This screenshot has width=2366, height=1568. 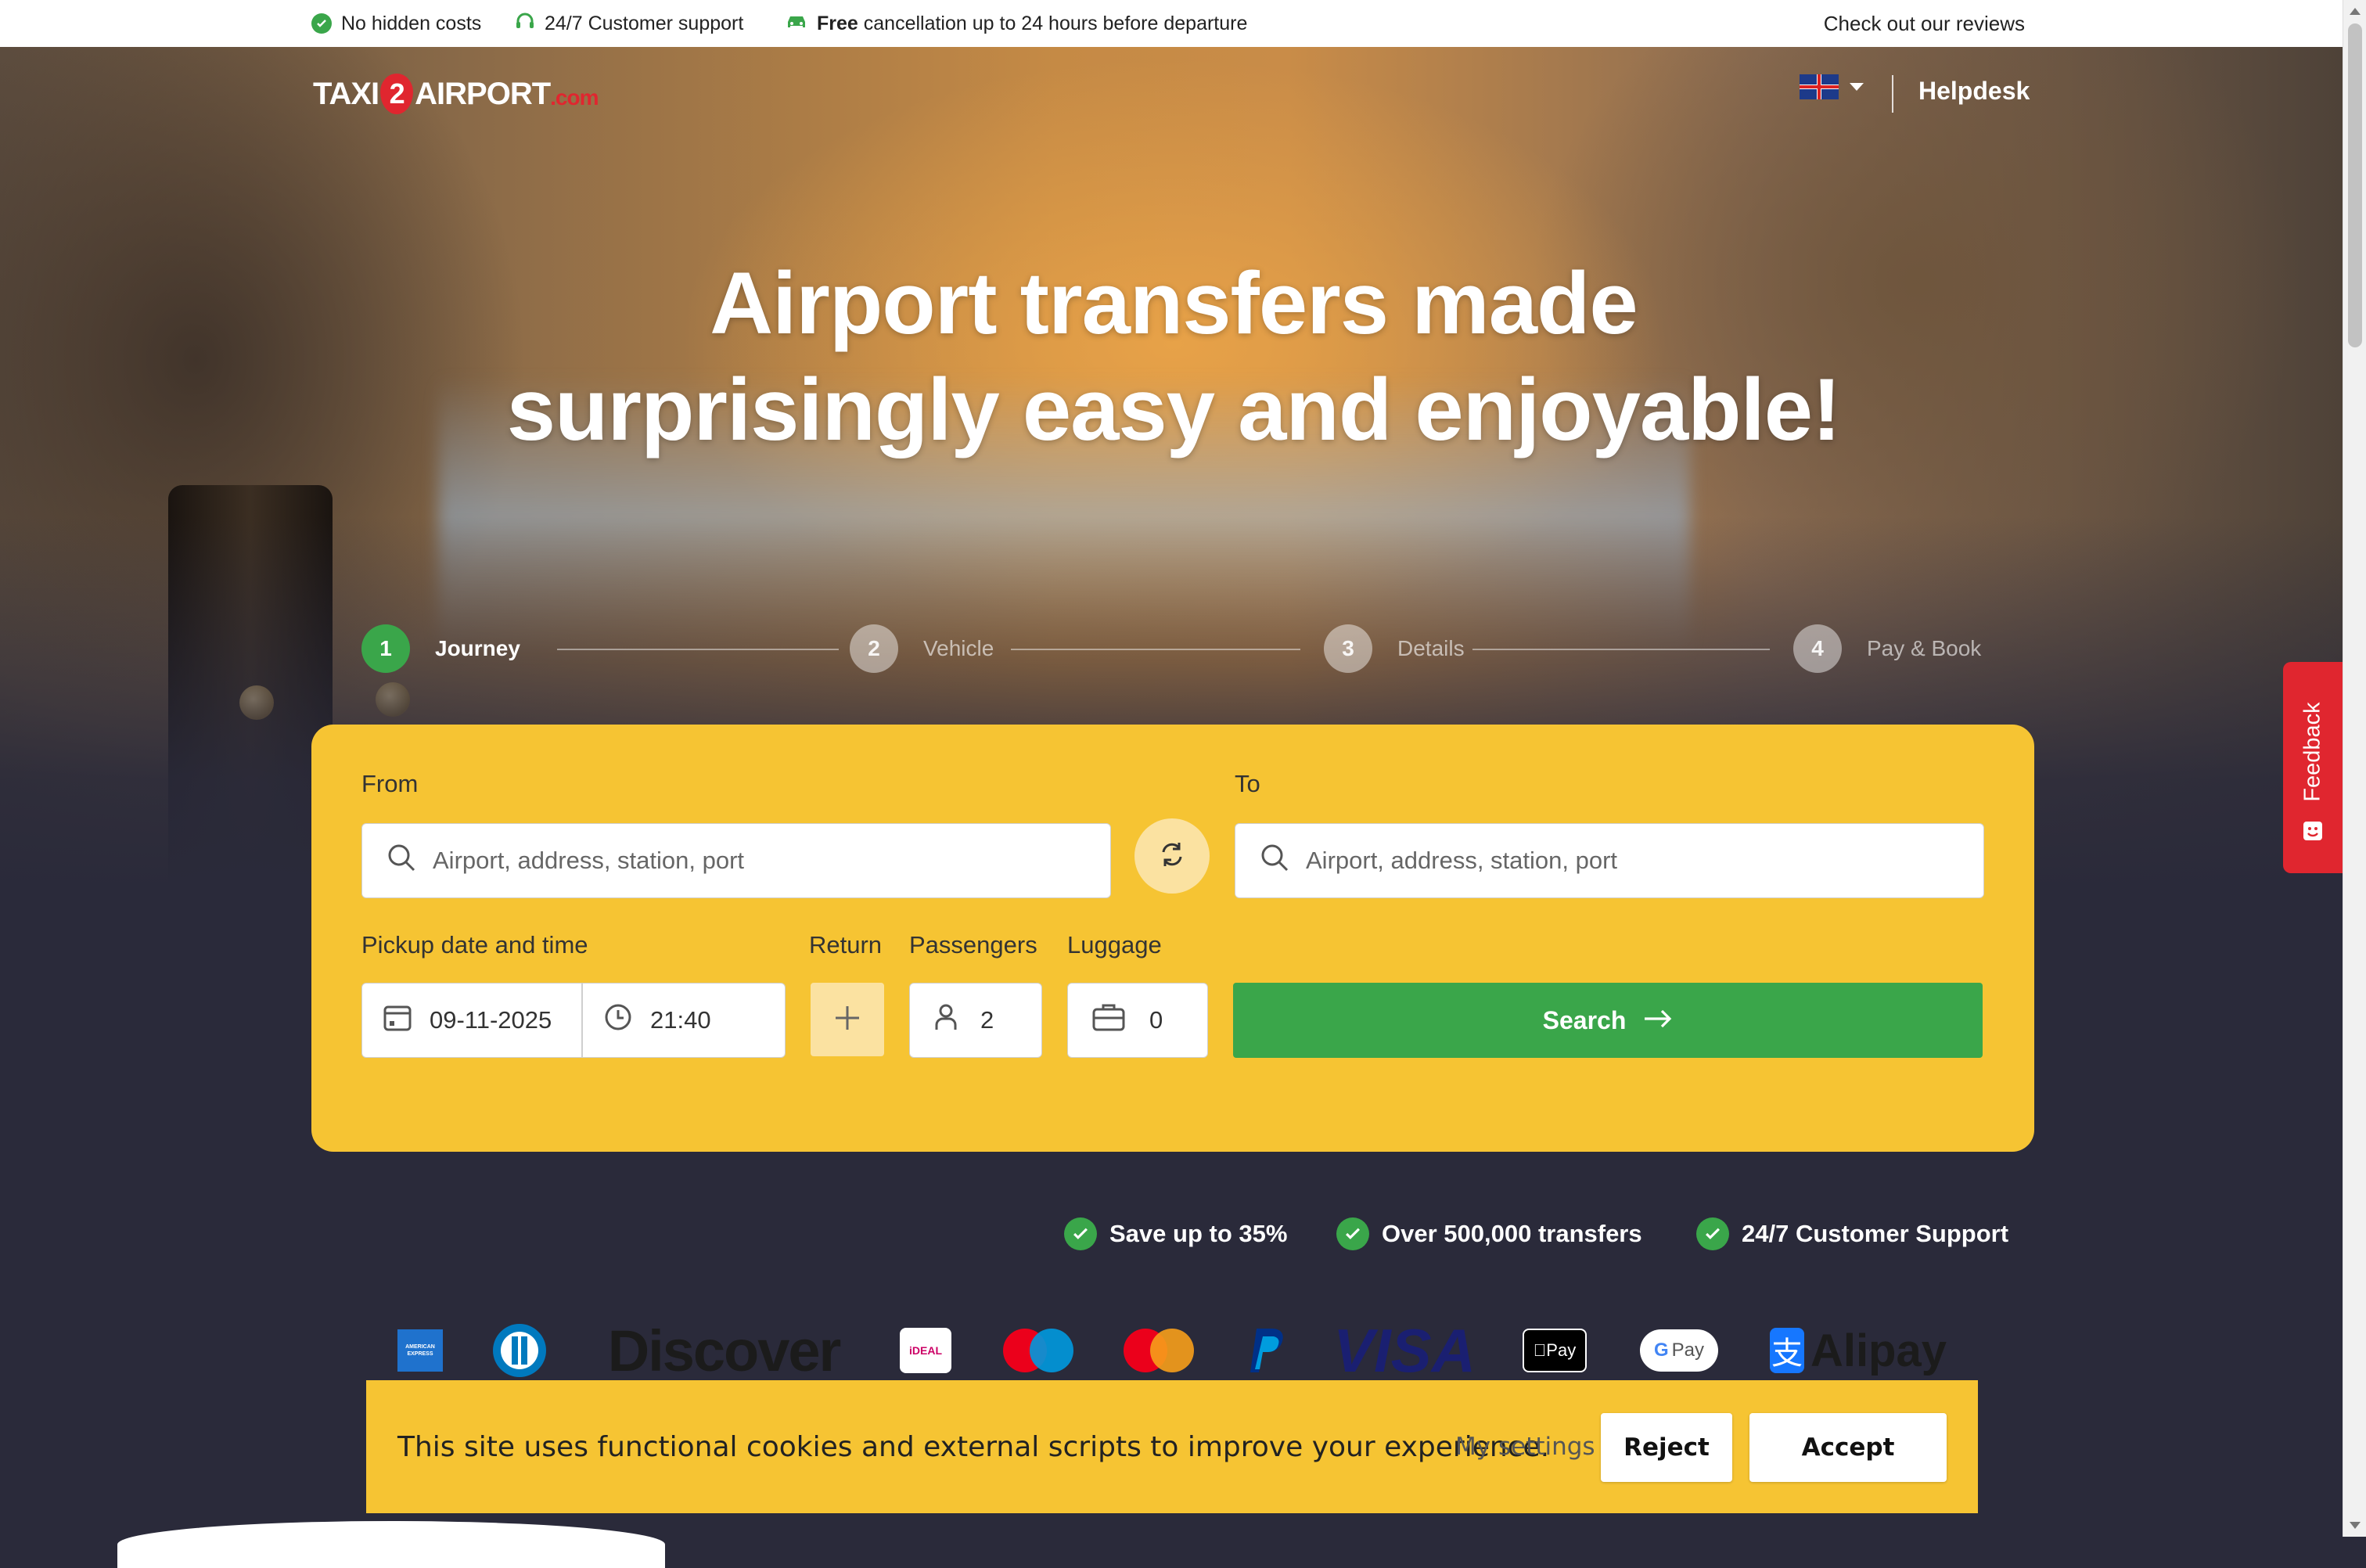 What do you see at coordinates (1974, 91) in the screenshot?
I see `helpdesk-link: Helpdesk` at bounding box center [1974, 91].